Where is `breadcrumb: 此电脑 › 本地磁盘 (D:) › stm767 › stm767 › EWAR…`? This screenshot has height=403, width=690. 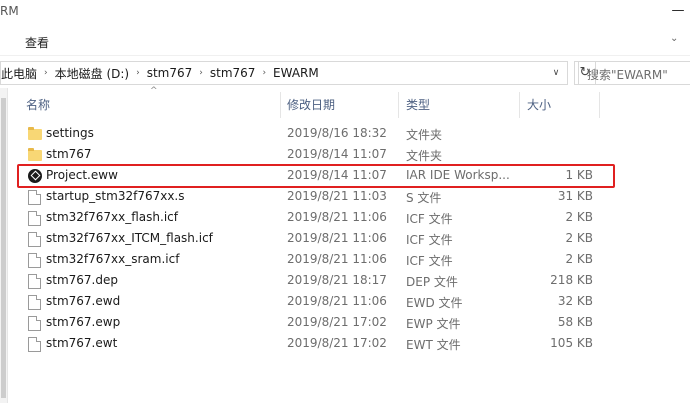
breadcrumb: 此电脑 › 本地磁盘 (D:) › stm767 › stm767 › EWAR… is located at coordinates (162, 73).